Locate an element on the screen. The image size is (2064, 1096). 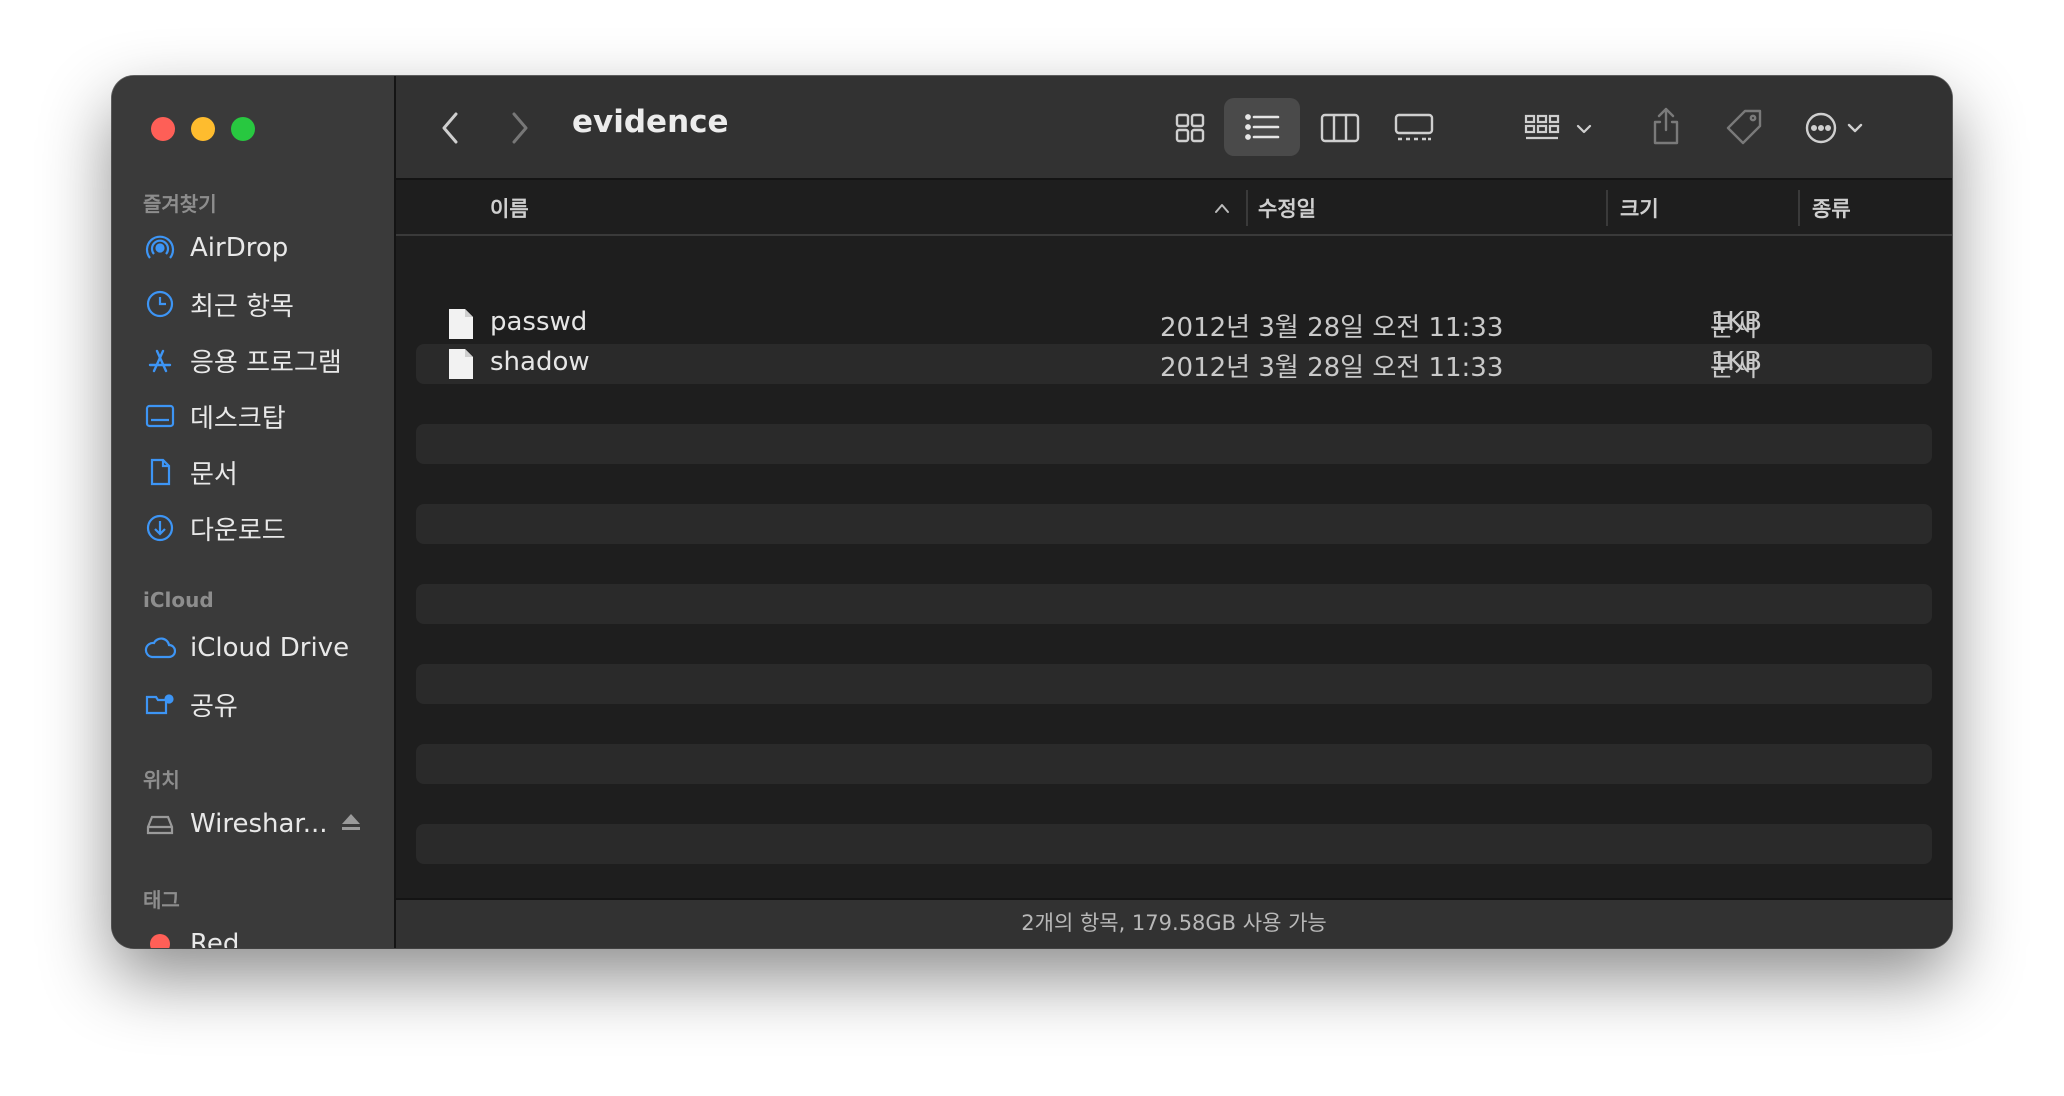
more-icon is located at coordinates (1838, 128).